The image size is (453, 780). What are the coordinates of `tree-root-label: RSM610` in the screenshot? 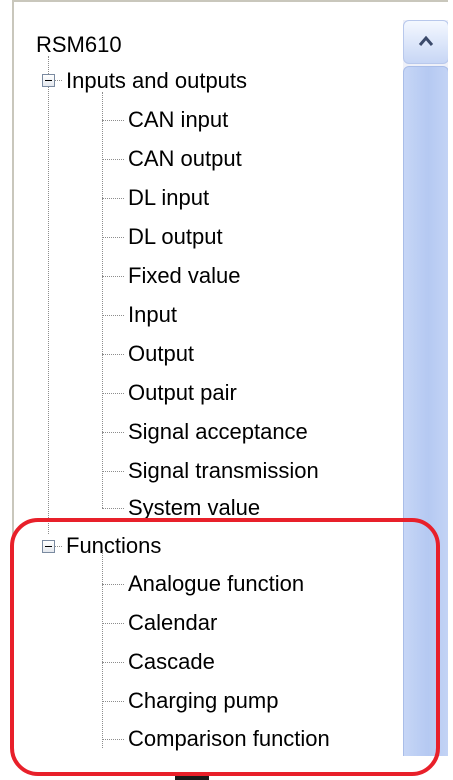 It's located at (79, 44).